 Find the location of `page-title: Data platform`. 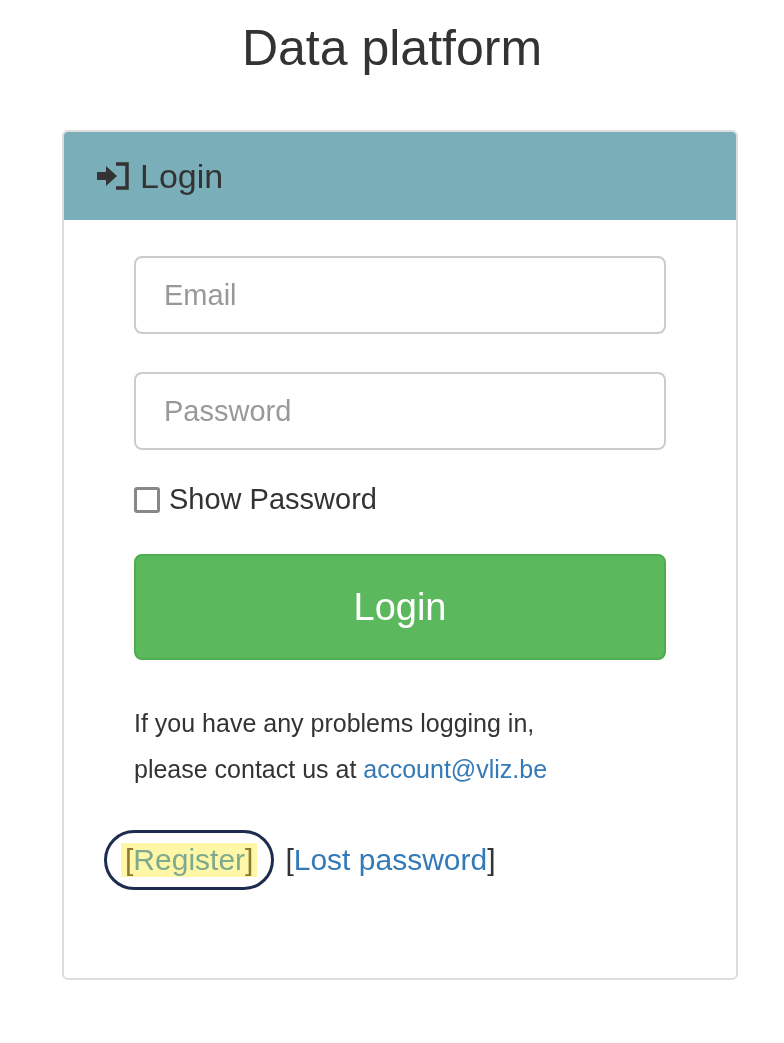

page-title: Data platform is located at coordinates (392, 48).